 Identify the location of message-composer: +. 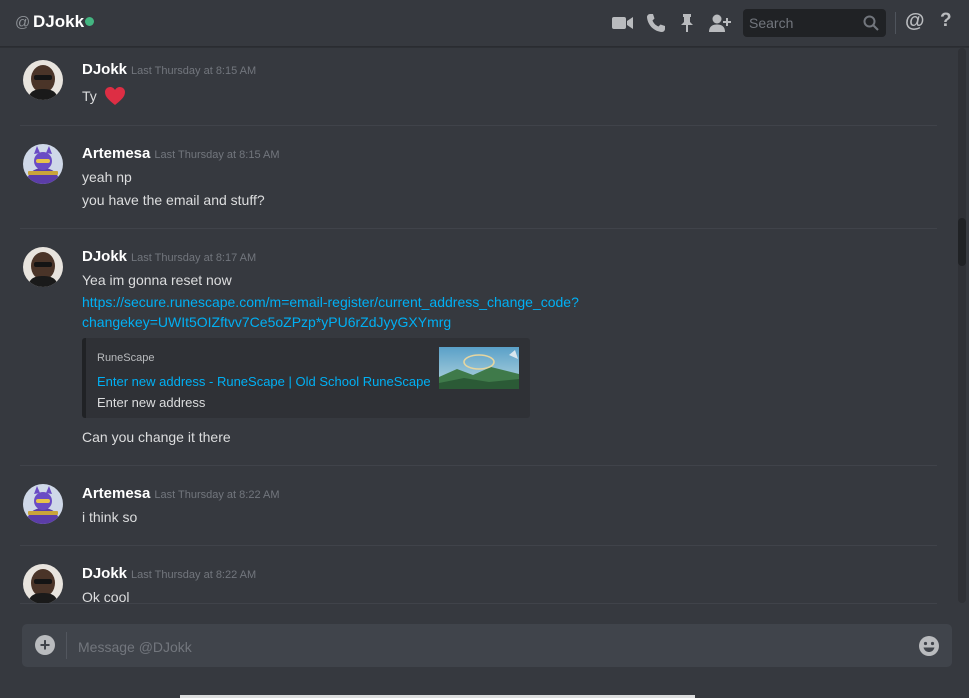
(487, 646).